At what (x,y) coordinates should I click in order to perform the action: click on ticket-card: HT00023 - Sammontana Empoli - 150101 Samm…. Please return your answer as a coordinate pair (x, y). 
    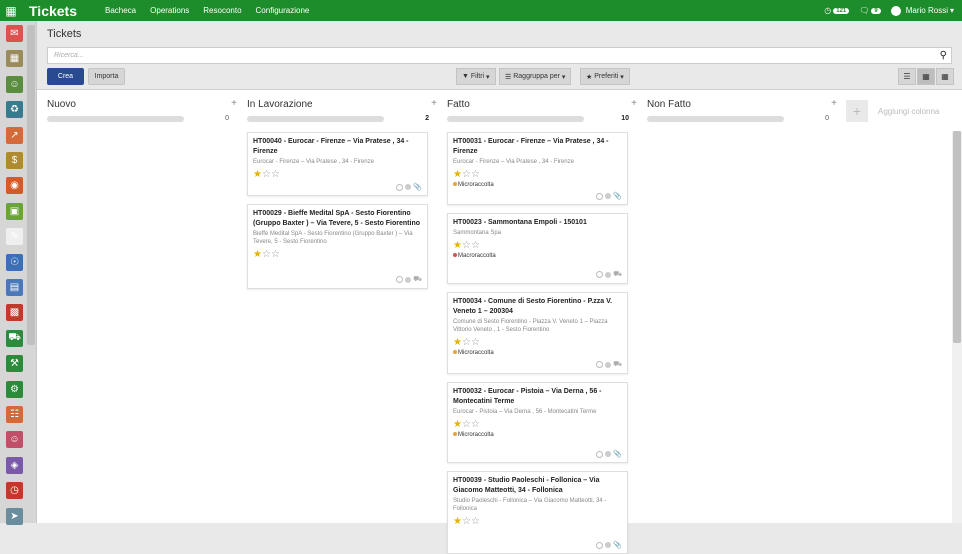
    Looking at the image, I should click on (537, 248).